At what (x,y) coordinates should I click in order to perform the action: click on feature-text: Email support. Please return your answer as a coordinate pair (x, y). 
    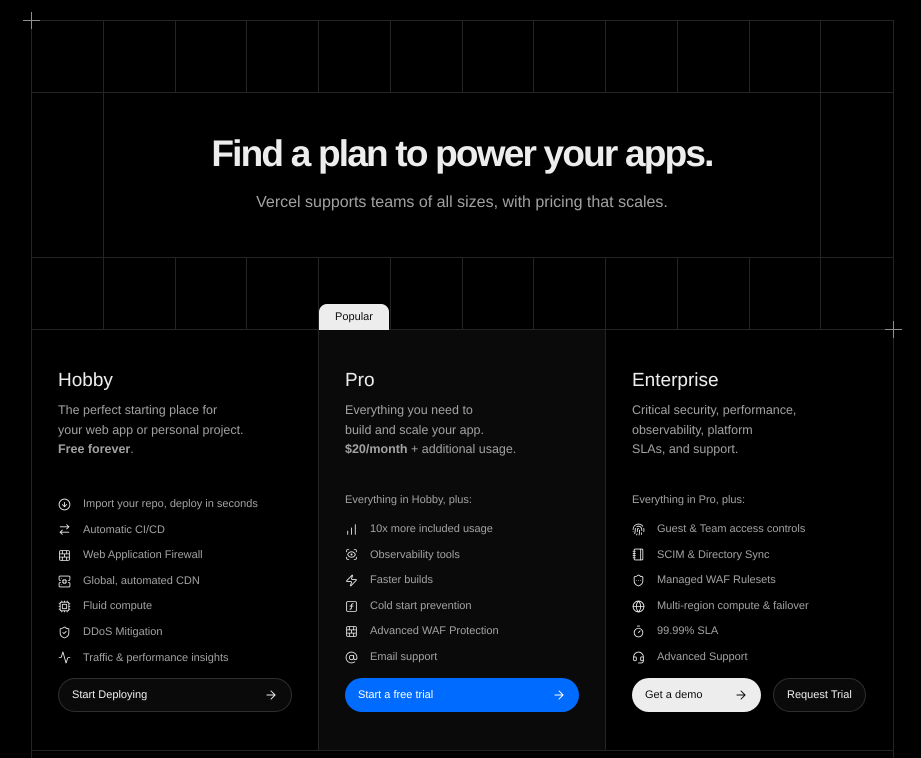
    Looking at the image, I should click on (404, 658).